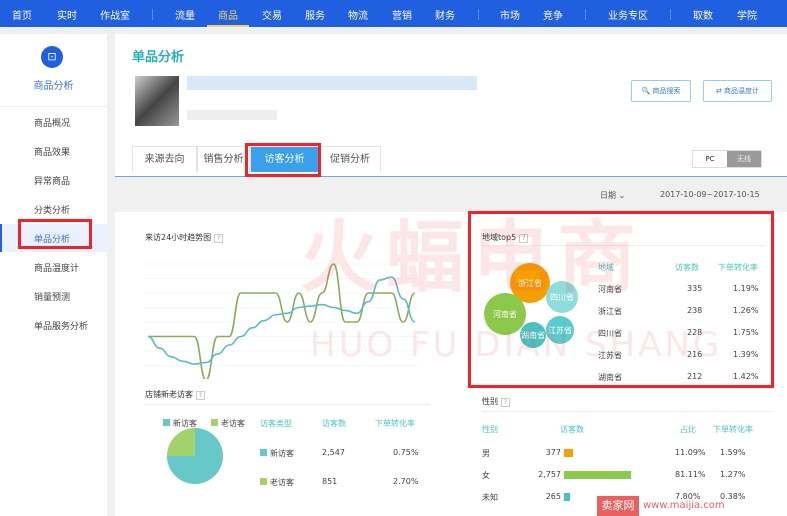  I want to click on trend-line-chart: 0246810121416182022, so click(282, 321).